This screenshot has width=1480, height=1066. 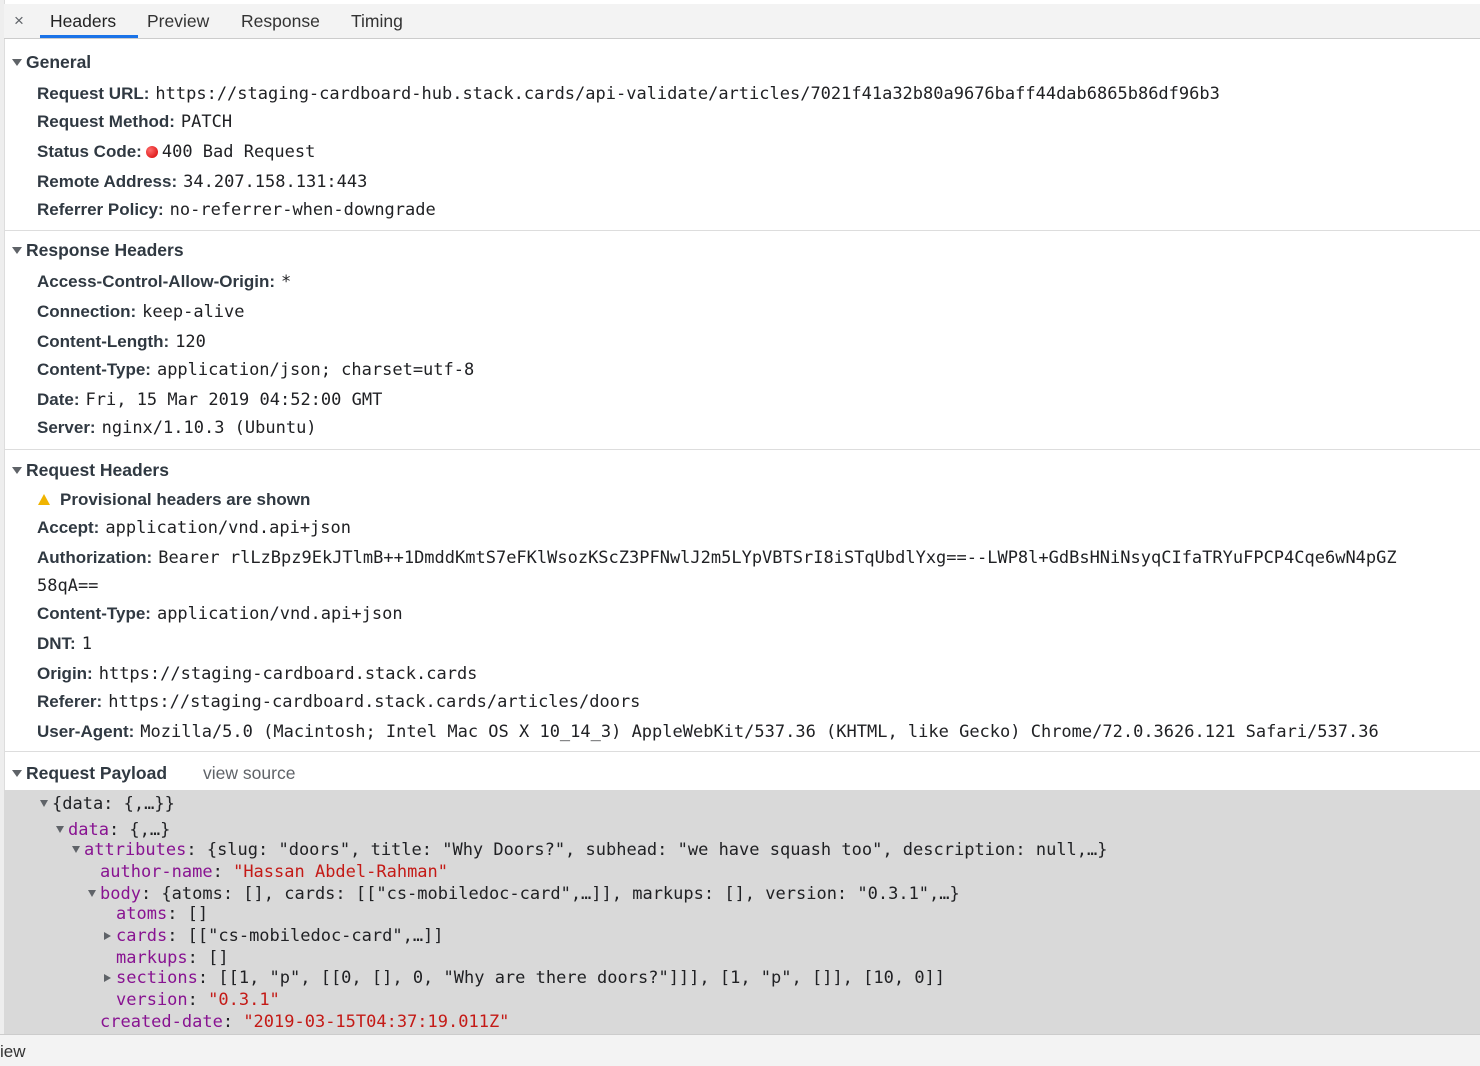 I want to click on warning-icon, so click(x=44, y=499).